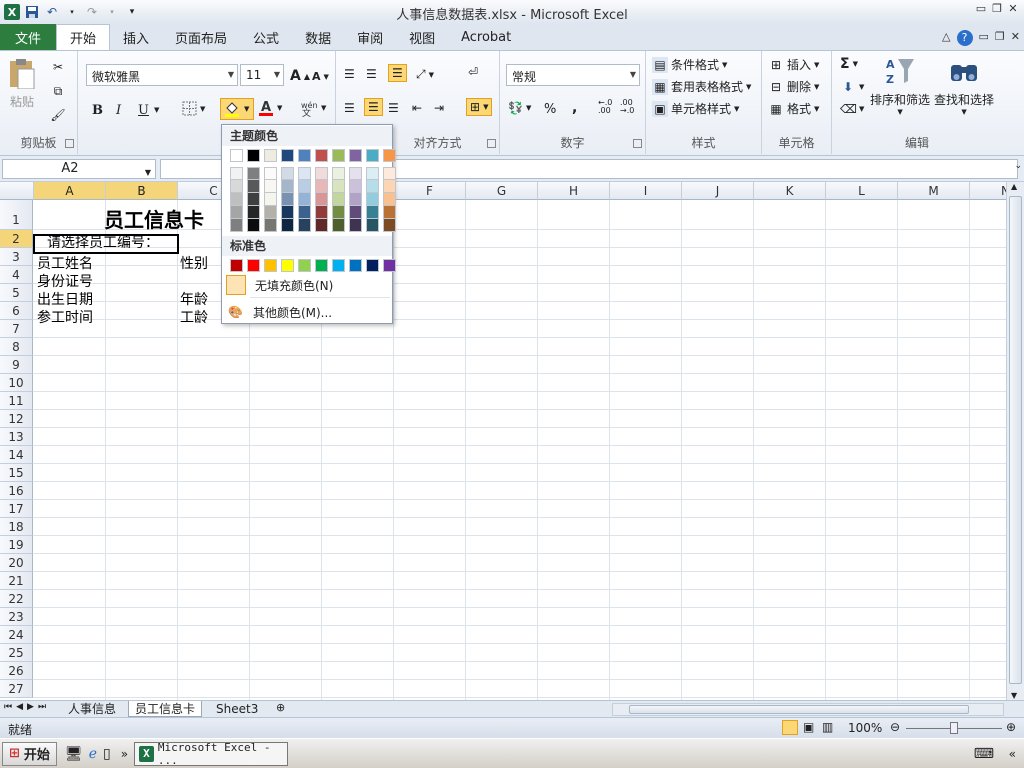 This screenshot has width=1024, height=768. What do you see at coordinates (28, 37) in the screenshot?
I see `tab-file: 文件` at bounding box center [28, 37].